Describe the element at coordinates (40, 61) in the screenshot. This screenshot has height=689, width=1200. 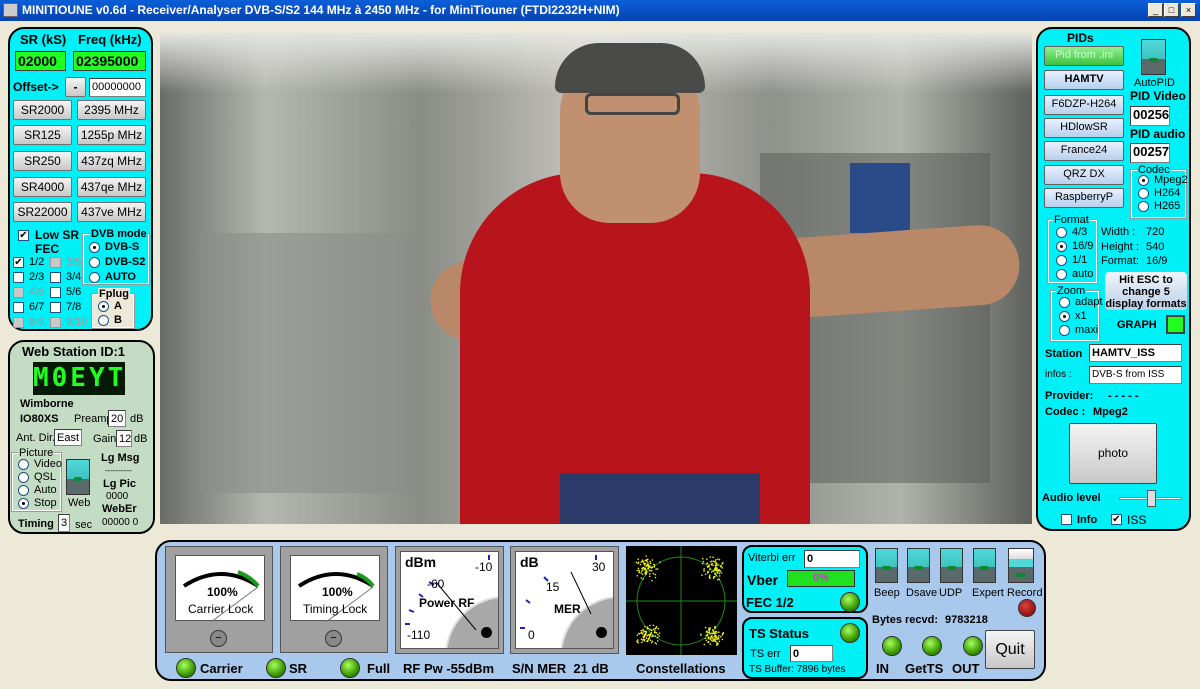
I see `sr-input: 02000` at that location.